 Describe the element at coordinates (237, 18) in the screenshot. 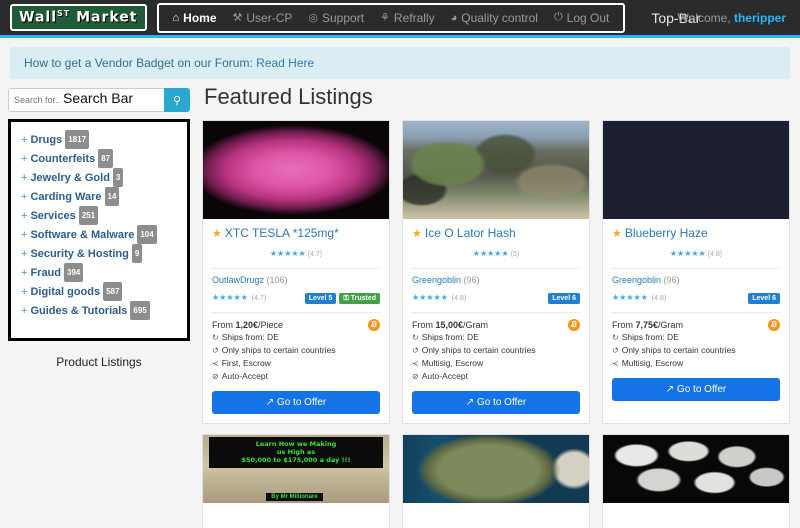

I see `tools-icon: ⚒` at that location.